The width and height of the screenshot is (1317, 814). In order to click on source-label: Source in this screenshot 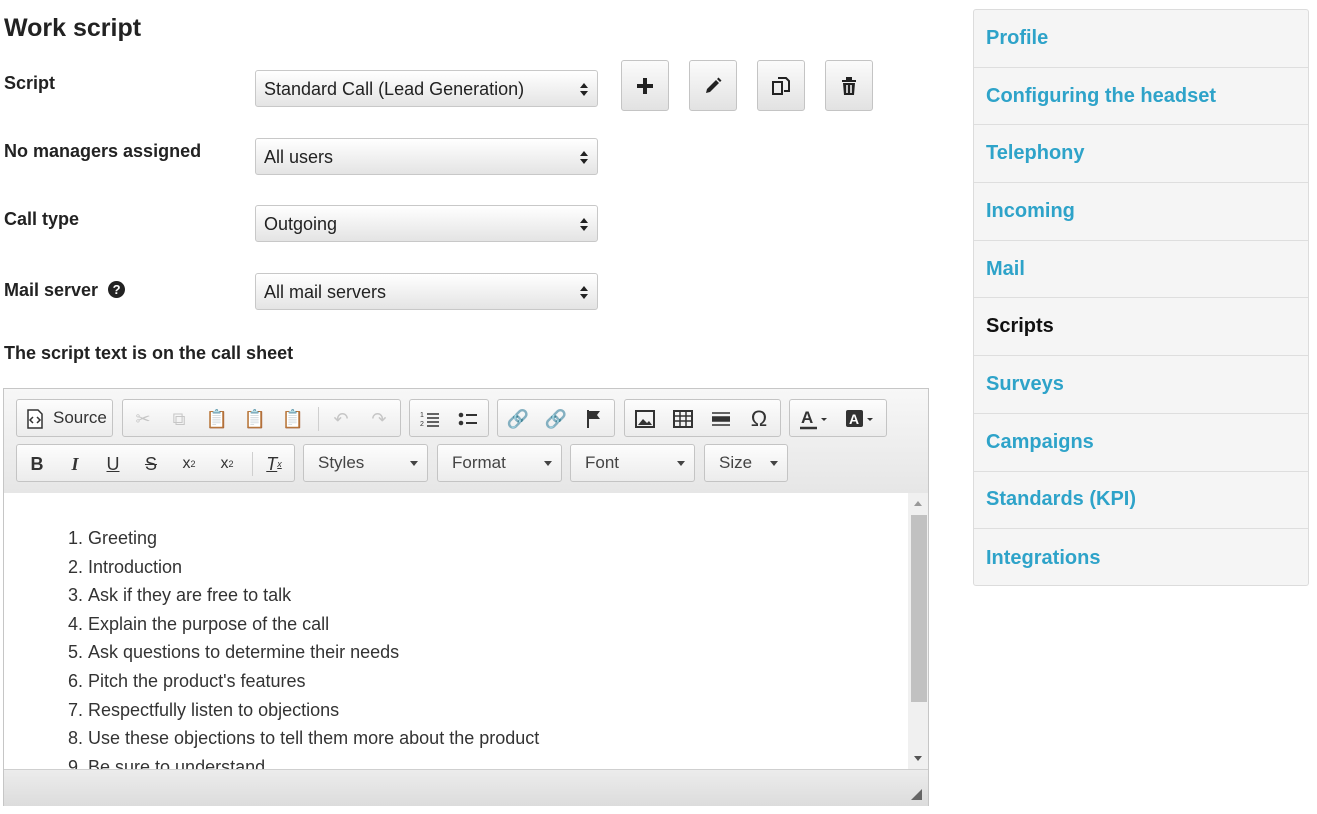, I will do `click(80, 417)`.